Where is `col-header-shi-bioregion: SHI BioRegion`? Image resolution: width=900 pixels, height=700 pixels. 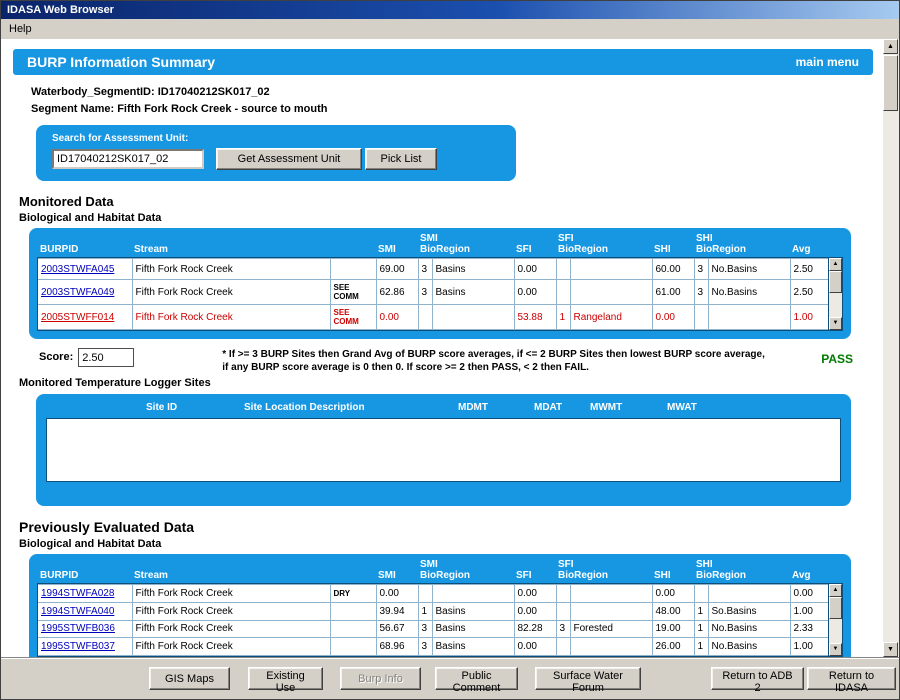
col-header-shi-bioregion: SHI BioRegion is located at coordinates (721, 570).